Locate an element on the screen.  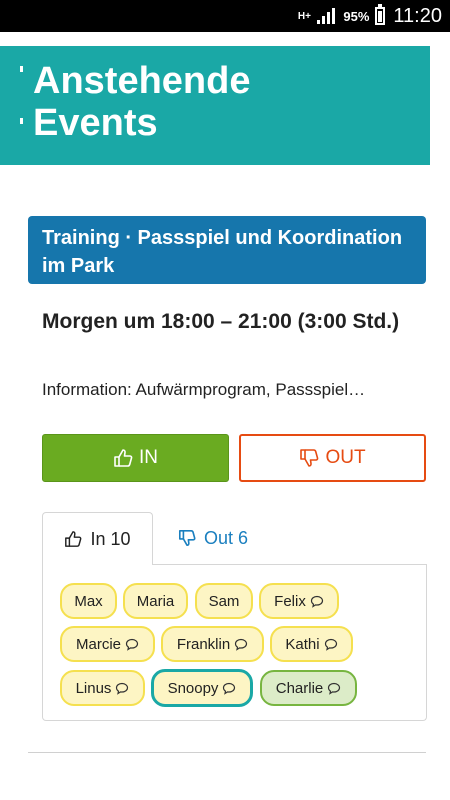
participant-chip: Franklin is located at coordinates (212, 644).